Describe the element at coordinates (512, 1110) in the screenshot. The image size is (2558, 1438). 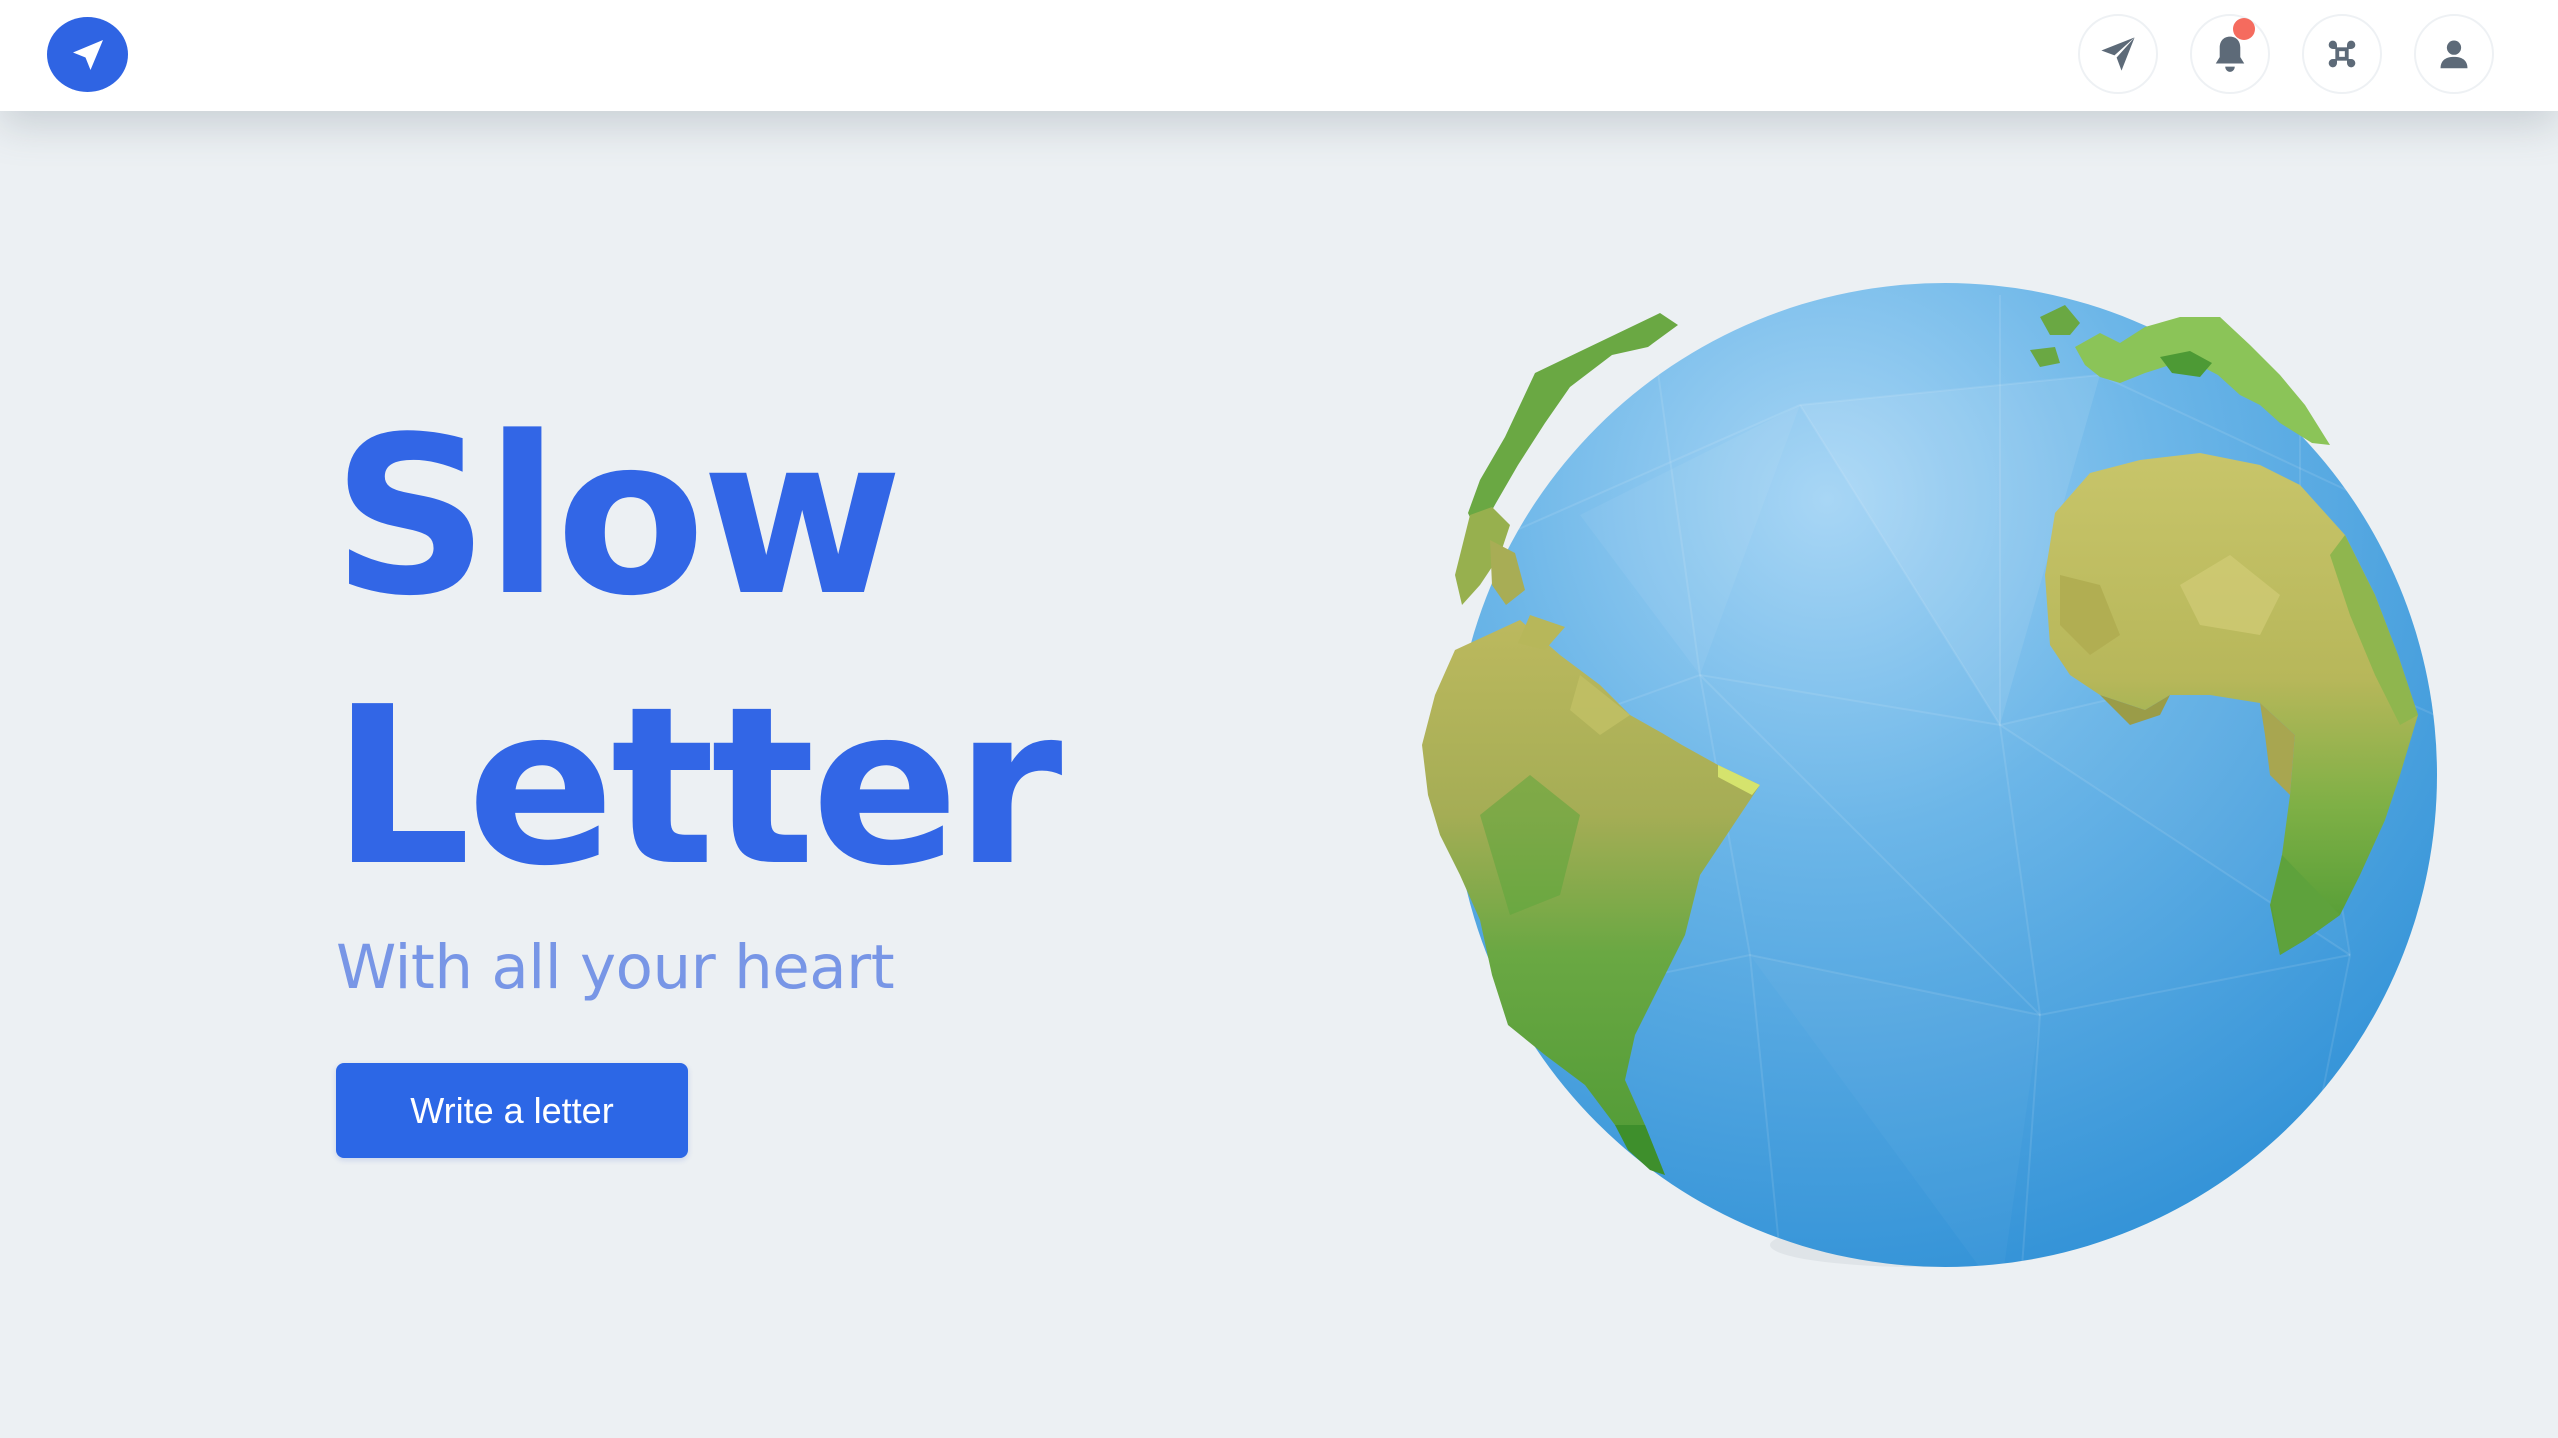
I see `write-letter-button: Write a letter` at that location.